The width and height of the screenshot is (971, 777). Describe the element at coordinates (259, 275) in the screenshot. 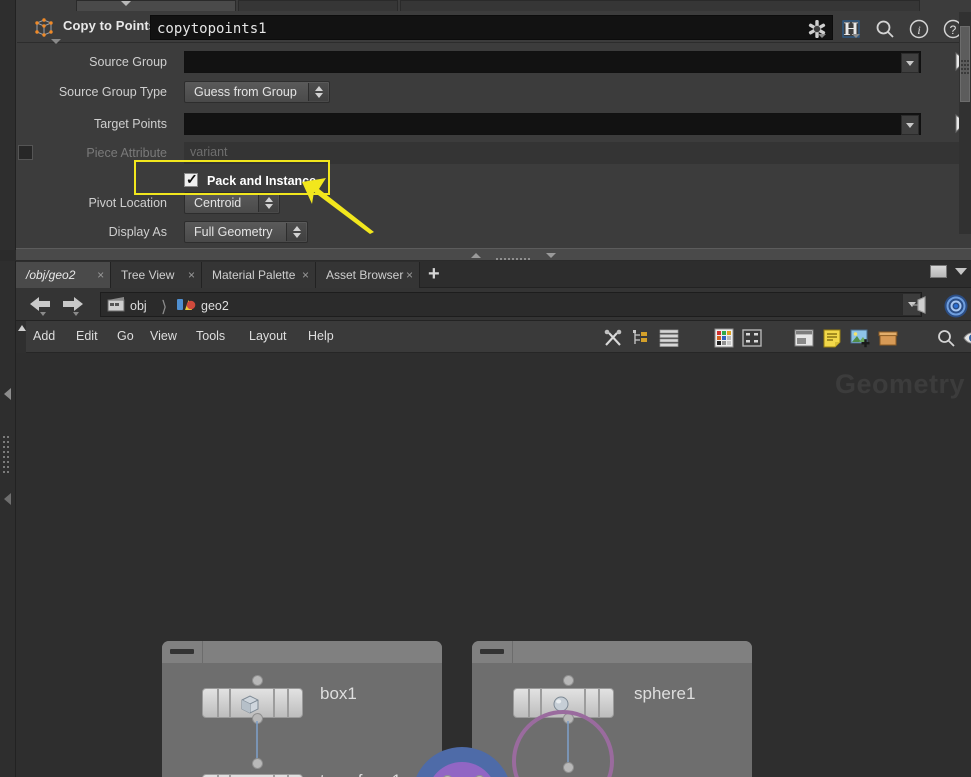

I see `tab-material-palette: Material Palette ×` at that location.